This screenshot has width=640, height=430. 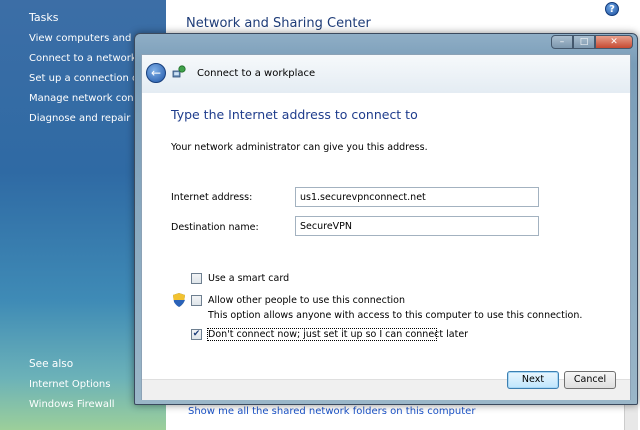 What do you see at coordinates (84, 38) in the screenshot?
I see `task-view-computers: View computers and devices` at bounding box center [84, 38].